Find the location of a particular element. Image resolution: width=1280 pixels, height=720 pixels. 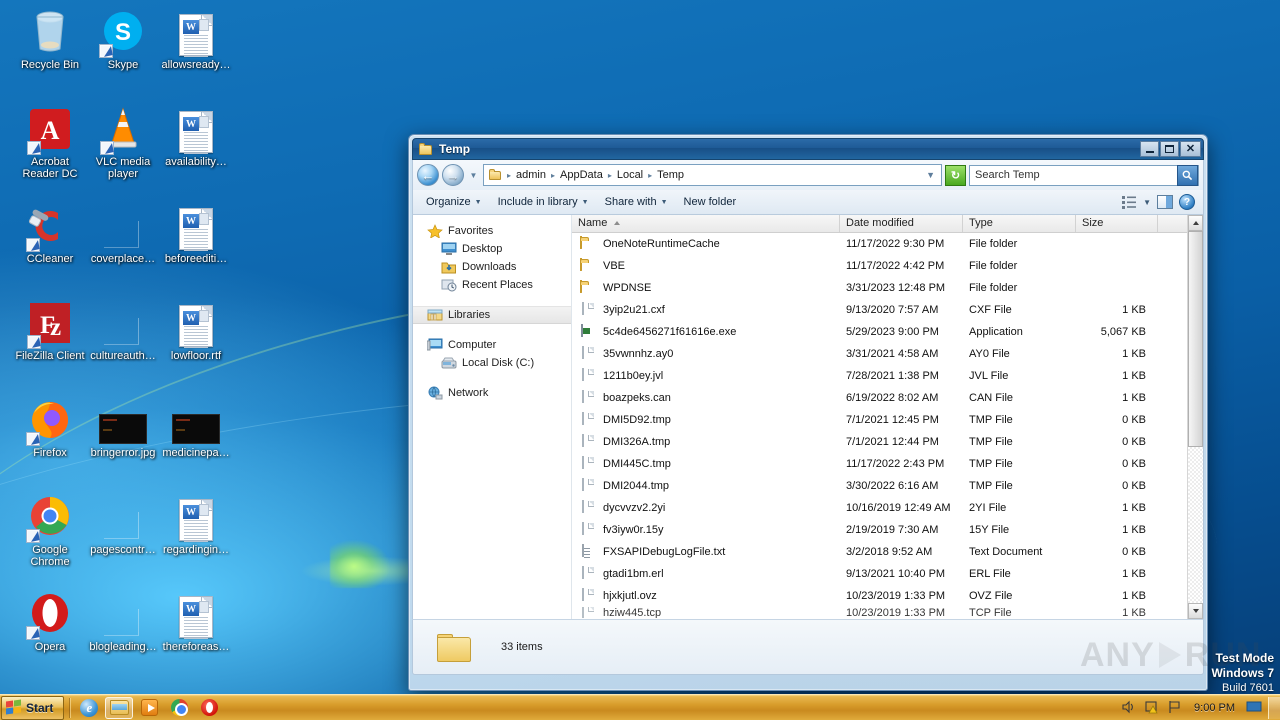

breadcrumb-item-temp: Temp is located at coordinates (670, 175).